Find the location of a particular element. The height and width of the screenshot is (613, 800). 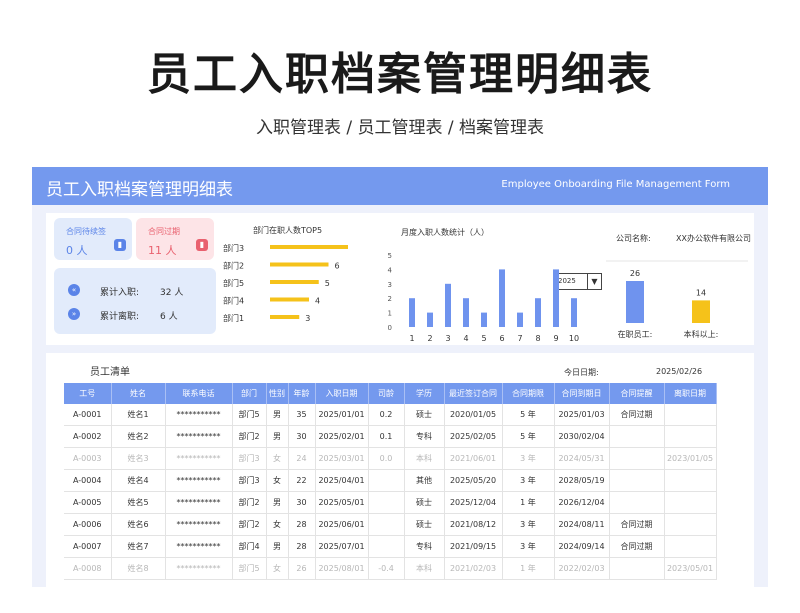

table-cell: 1 年 is located at coordinates (528, 502).